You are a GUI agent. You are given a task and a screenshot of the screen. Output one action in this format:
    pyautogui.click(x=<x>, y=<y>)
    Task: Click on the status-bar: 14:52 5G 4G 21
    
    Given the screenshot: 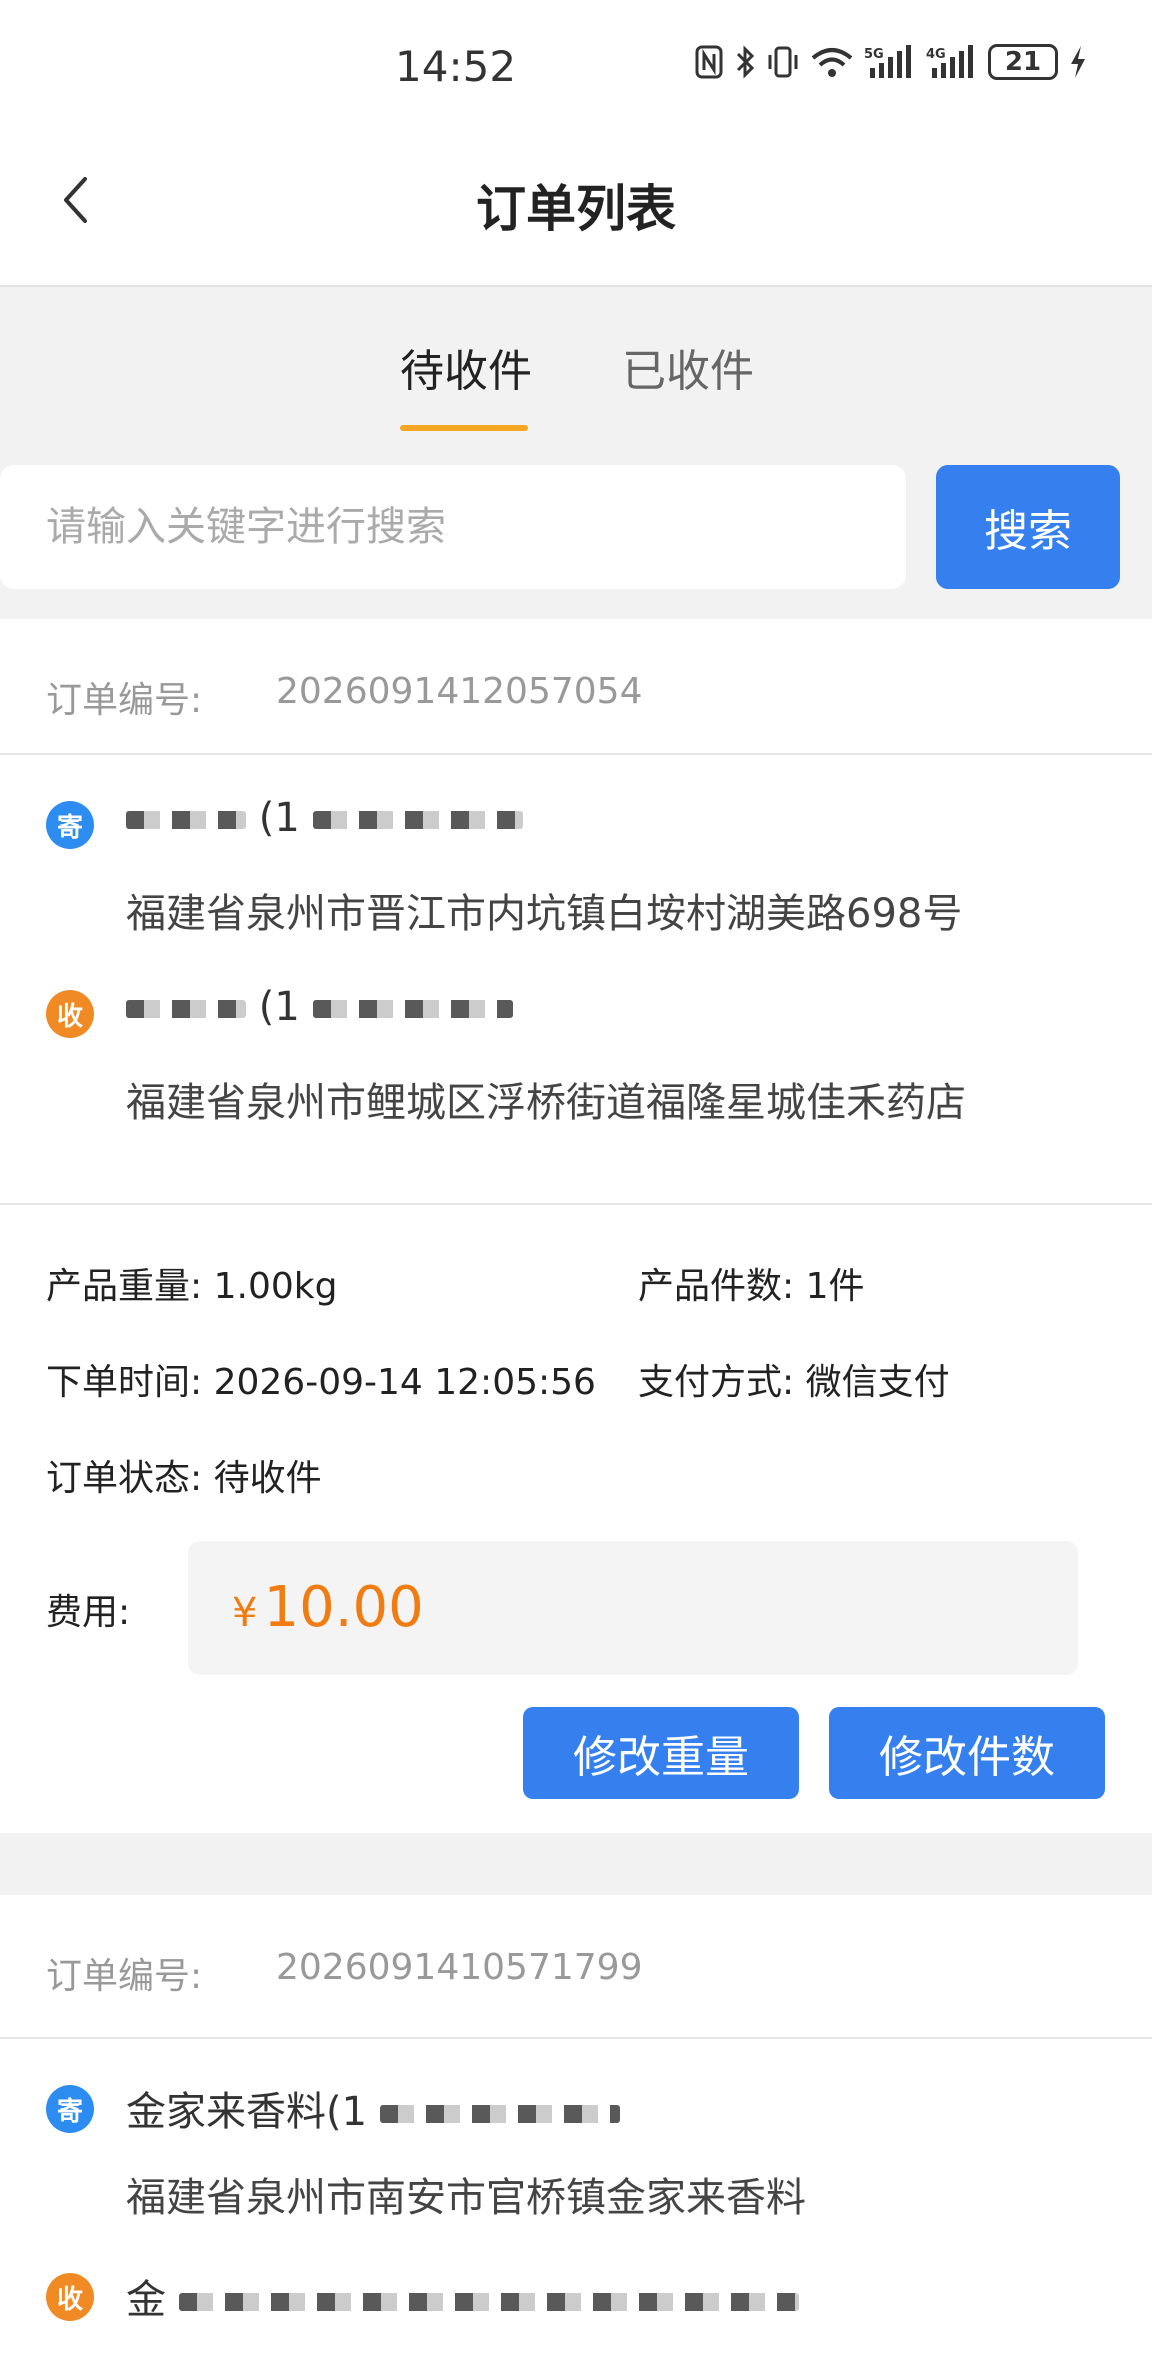 What is the action you would take?
    pyautogui.click(x=576, y=67)
    